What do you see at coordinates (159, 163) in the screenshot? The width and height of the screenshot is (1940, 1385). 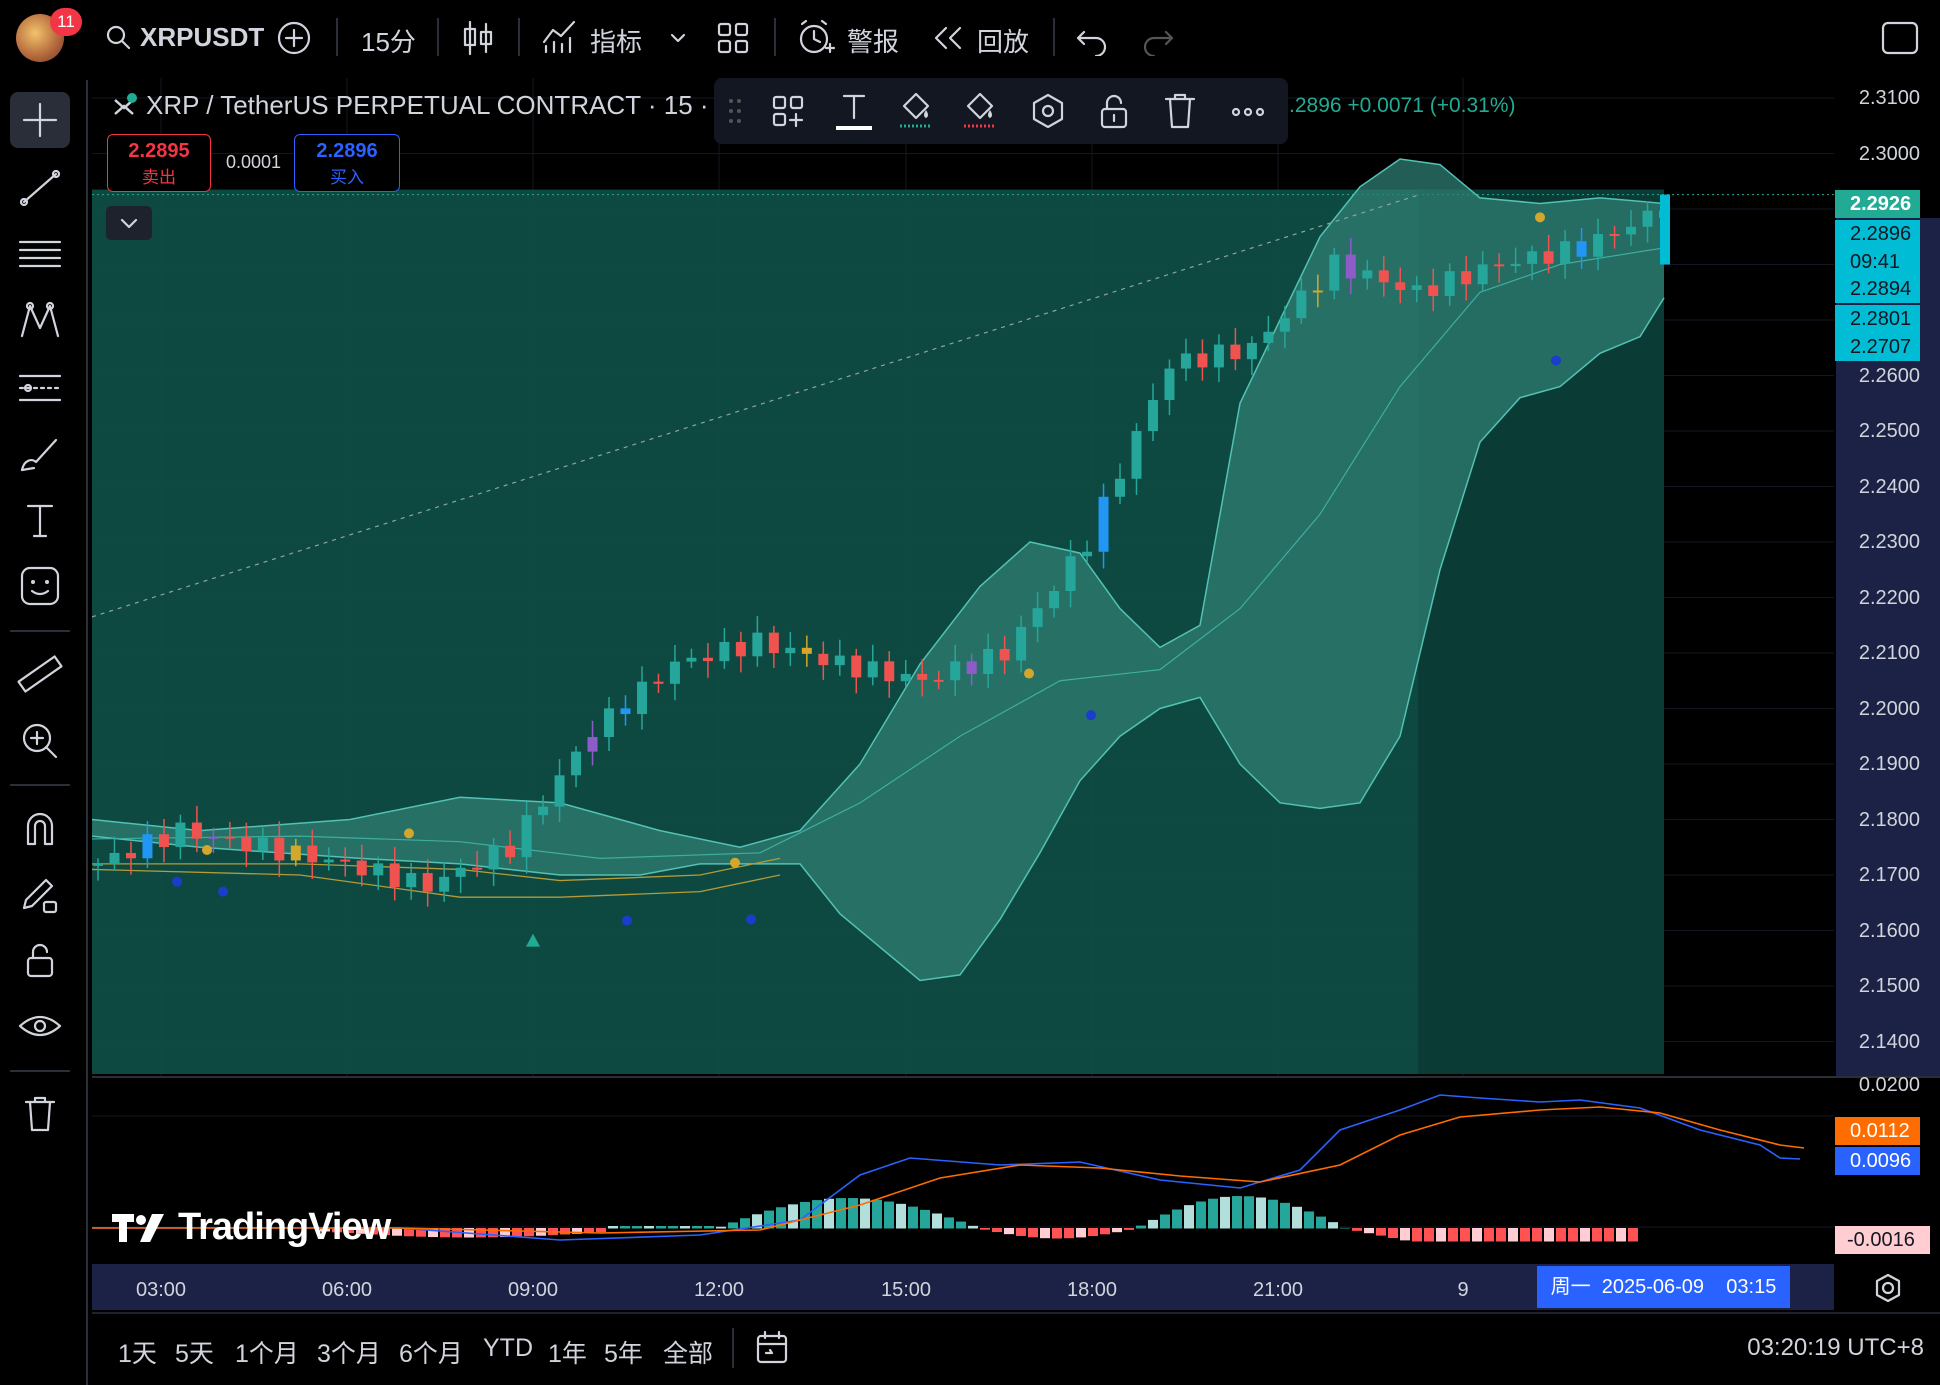 I see `sell-button: 2.2895 卖出` at bounding box center [159, 163].